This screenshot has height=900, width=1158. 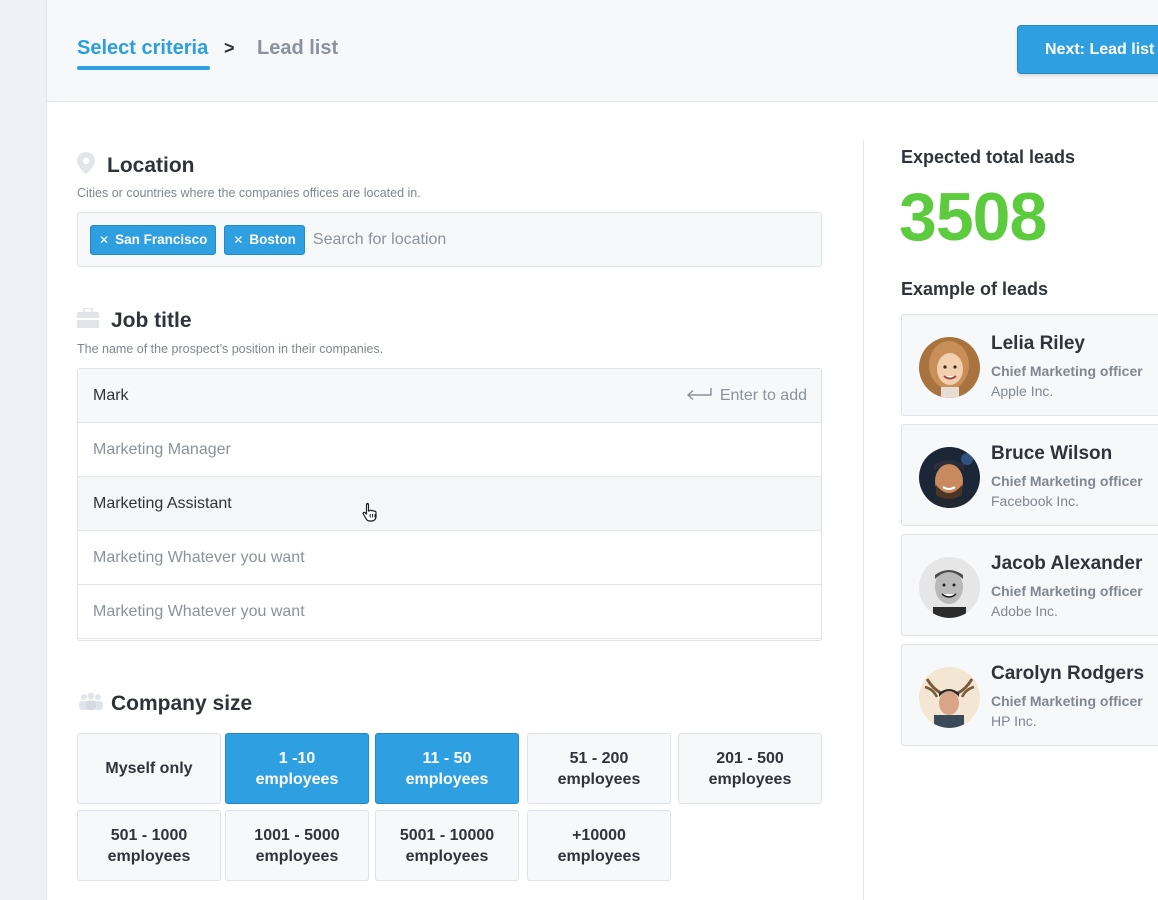 What do you see at coordinates (599, 845) in the screenshot?
I see `size-option: +10000 employees` at bounding box center [599, 845].